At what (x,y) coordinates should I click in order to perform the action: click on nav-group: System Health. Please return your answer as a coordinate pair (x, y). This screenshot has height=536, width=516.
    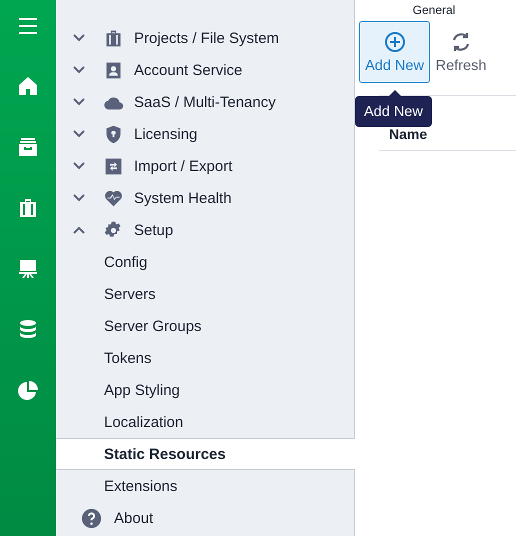
    Looking at the image, I should click on (205, 198).